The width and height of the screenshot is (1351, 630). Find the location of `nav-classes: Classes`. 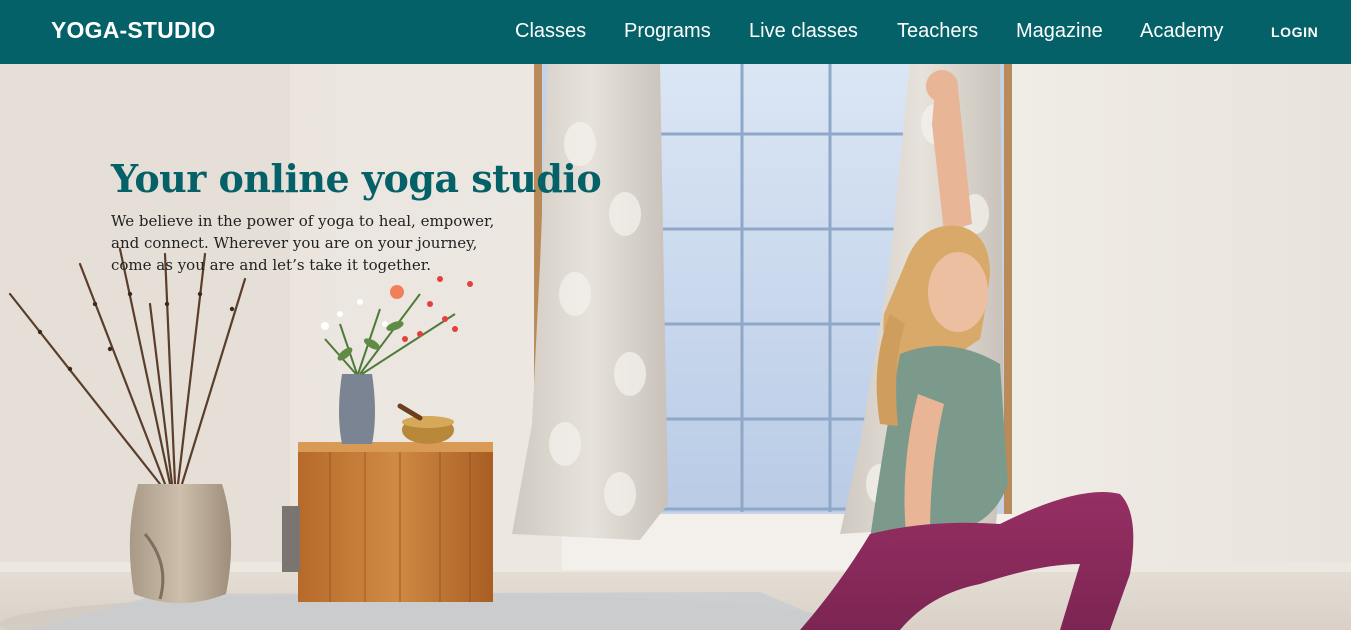

nav-classes: Classes is located at coordinates (550, 31).